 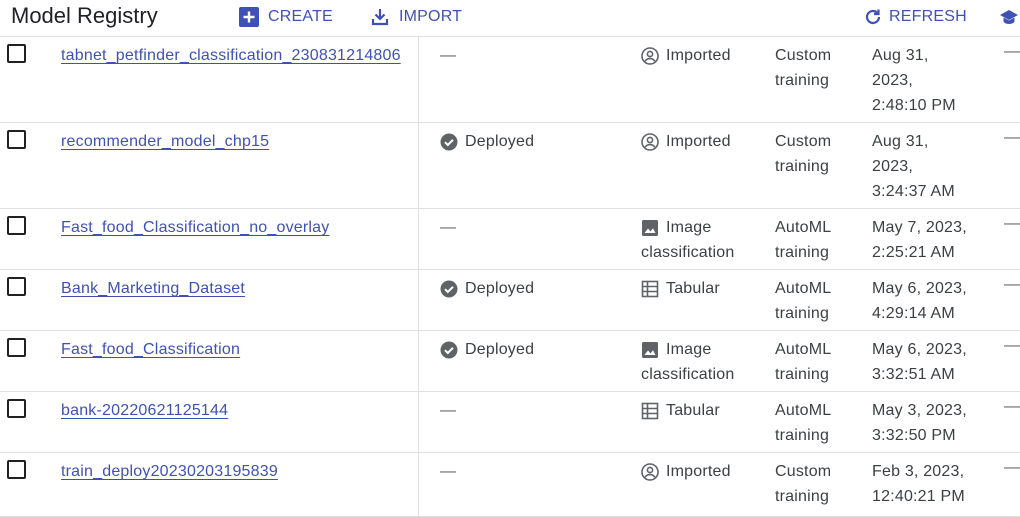 I want to click on refresh-button: REFRESH, so click(x=914, y=17).